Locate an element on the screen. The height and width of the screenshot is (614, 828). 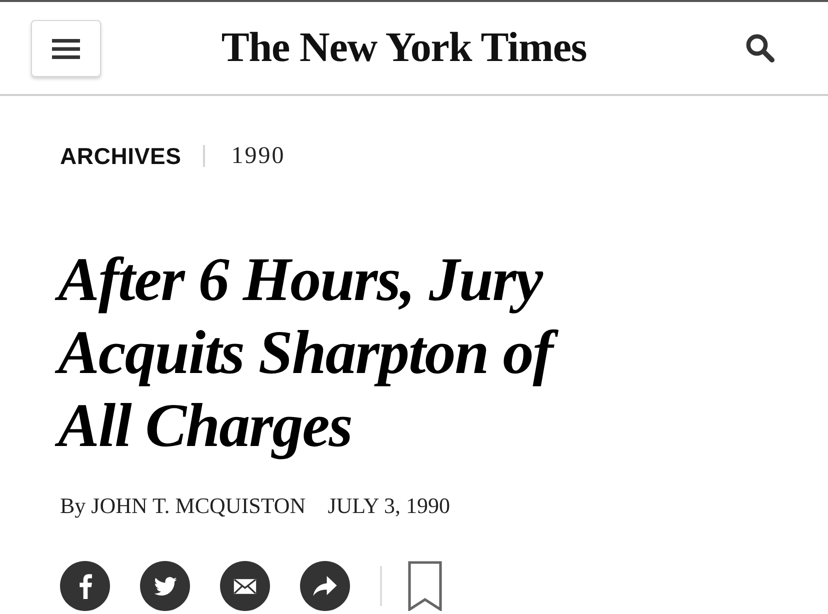
email-share-button is located at coordinates (245, 586).